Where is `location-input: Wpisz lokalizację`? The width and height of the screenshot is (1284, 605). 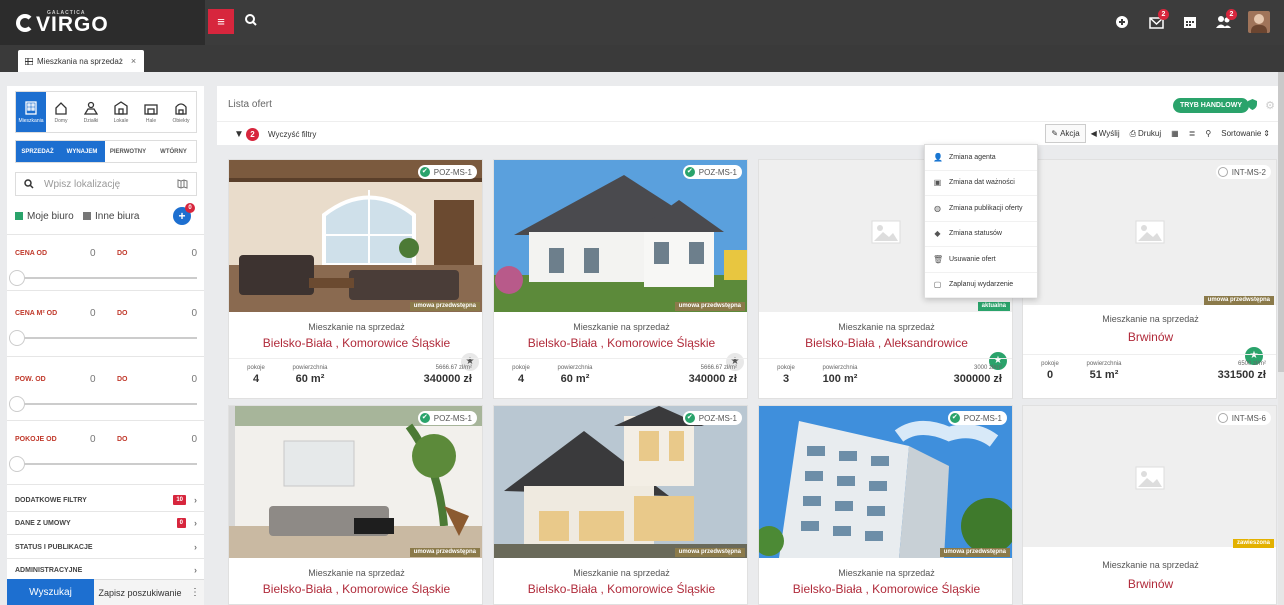
location-input: Wpisz lokalizację is located at coordinates (105, 184).